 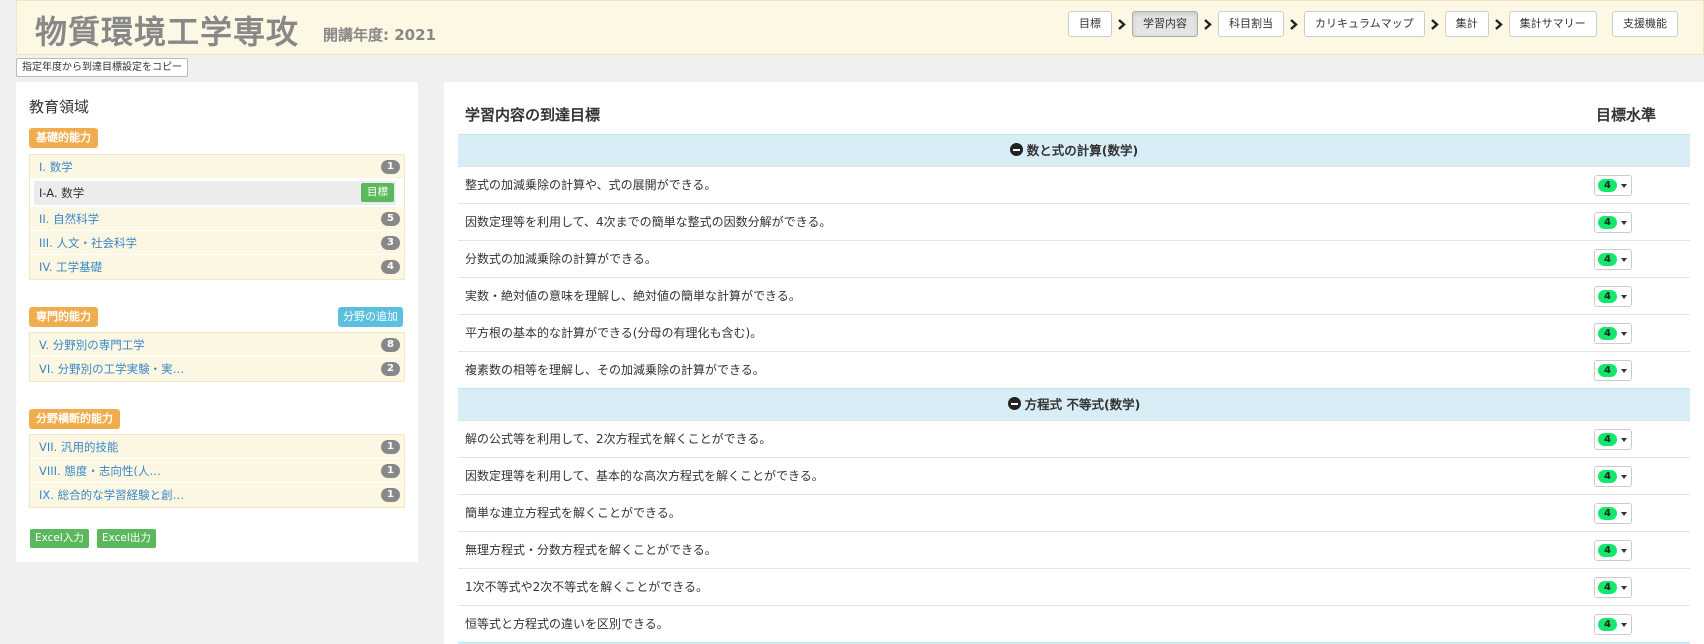 What do you see at coordinates (379, 35) in the screenshot?
I see `academic-year-label: 開講年度: 2021` at bounding box center [379, 35].